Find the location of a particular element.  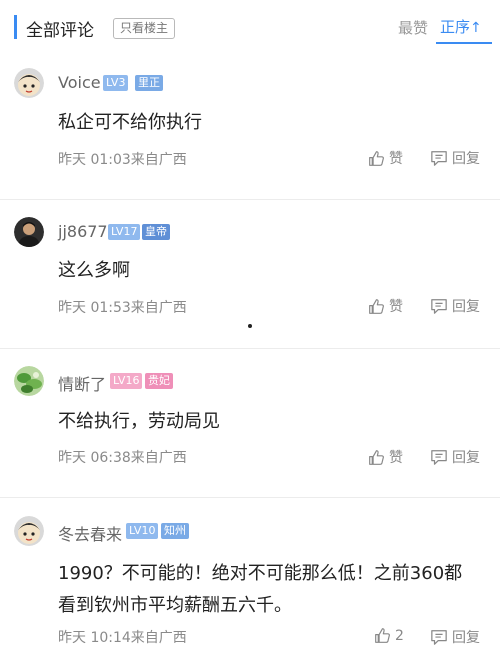

comment-text: 1990？不可能的！绝对不可能那么低！之前360都看到钦州市平均薪酬五六千。 is located at coordinates (260, 589).